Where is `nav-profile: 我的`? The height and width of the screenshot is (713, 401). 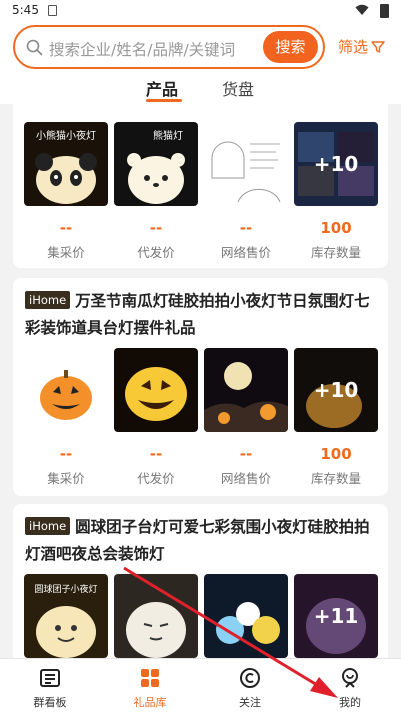
nav-profile: 我的 is located at coordinates (350, 686).